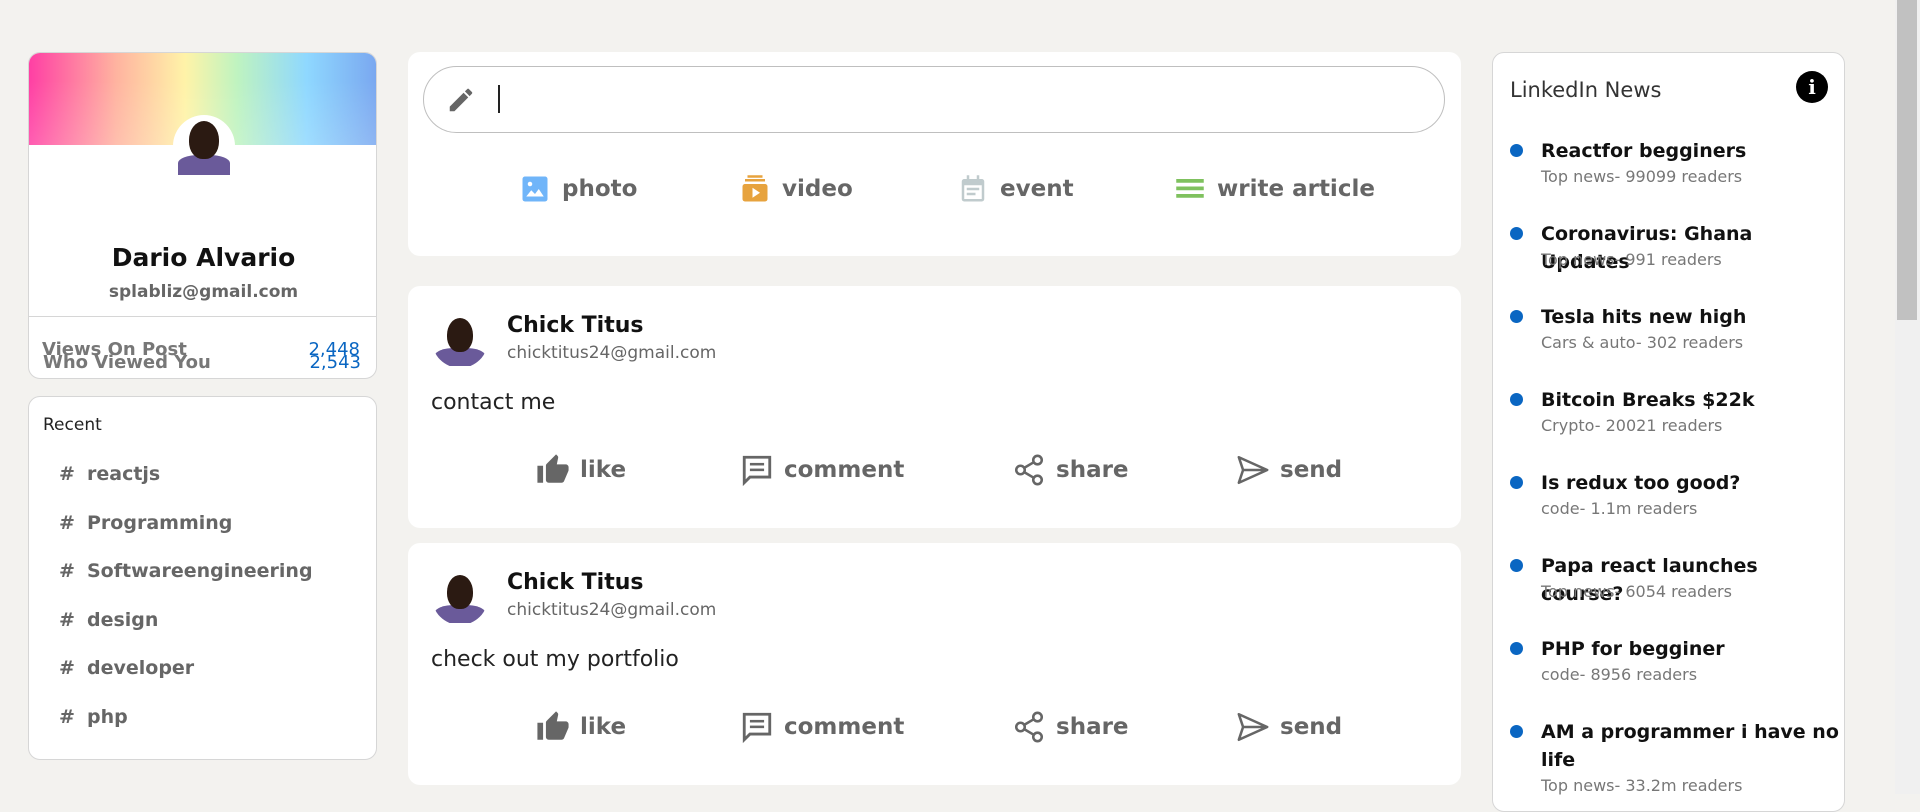  Describe the element at coordinates (200, 571) in the screenshot. I see `recent-item-label: Softwareengineering` at that location.